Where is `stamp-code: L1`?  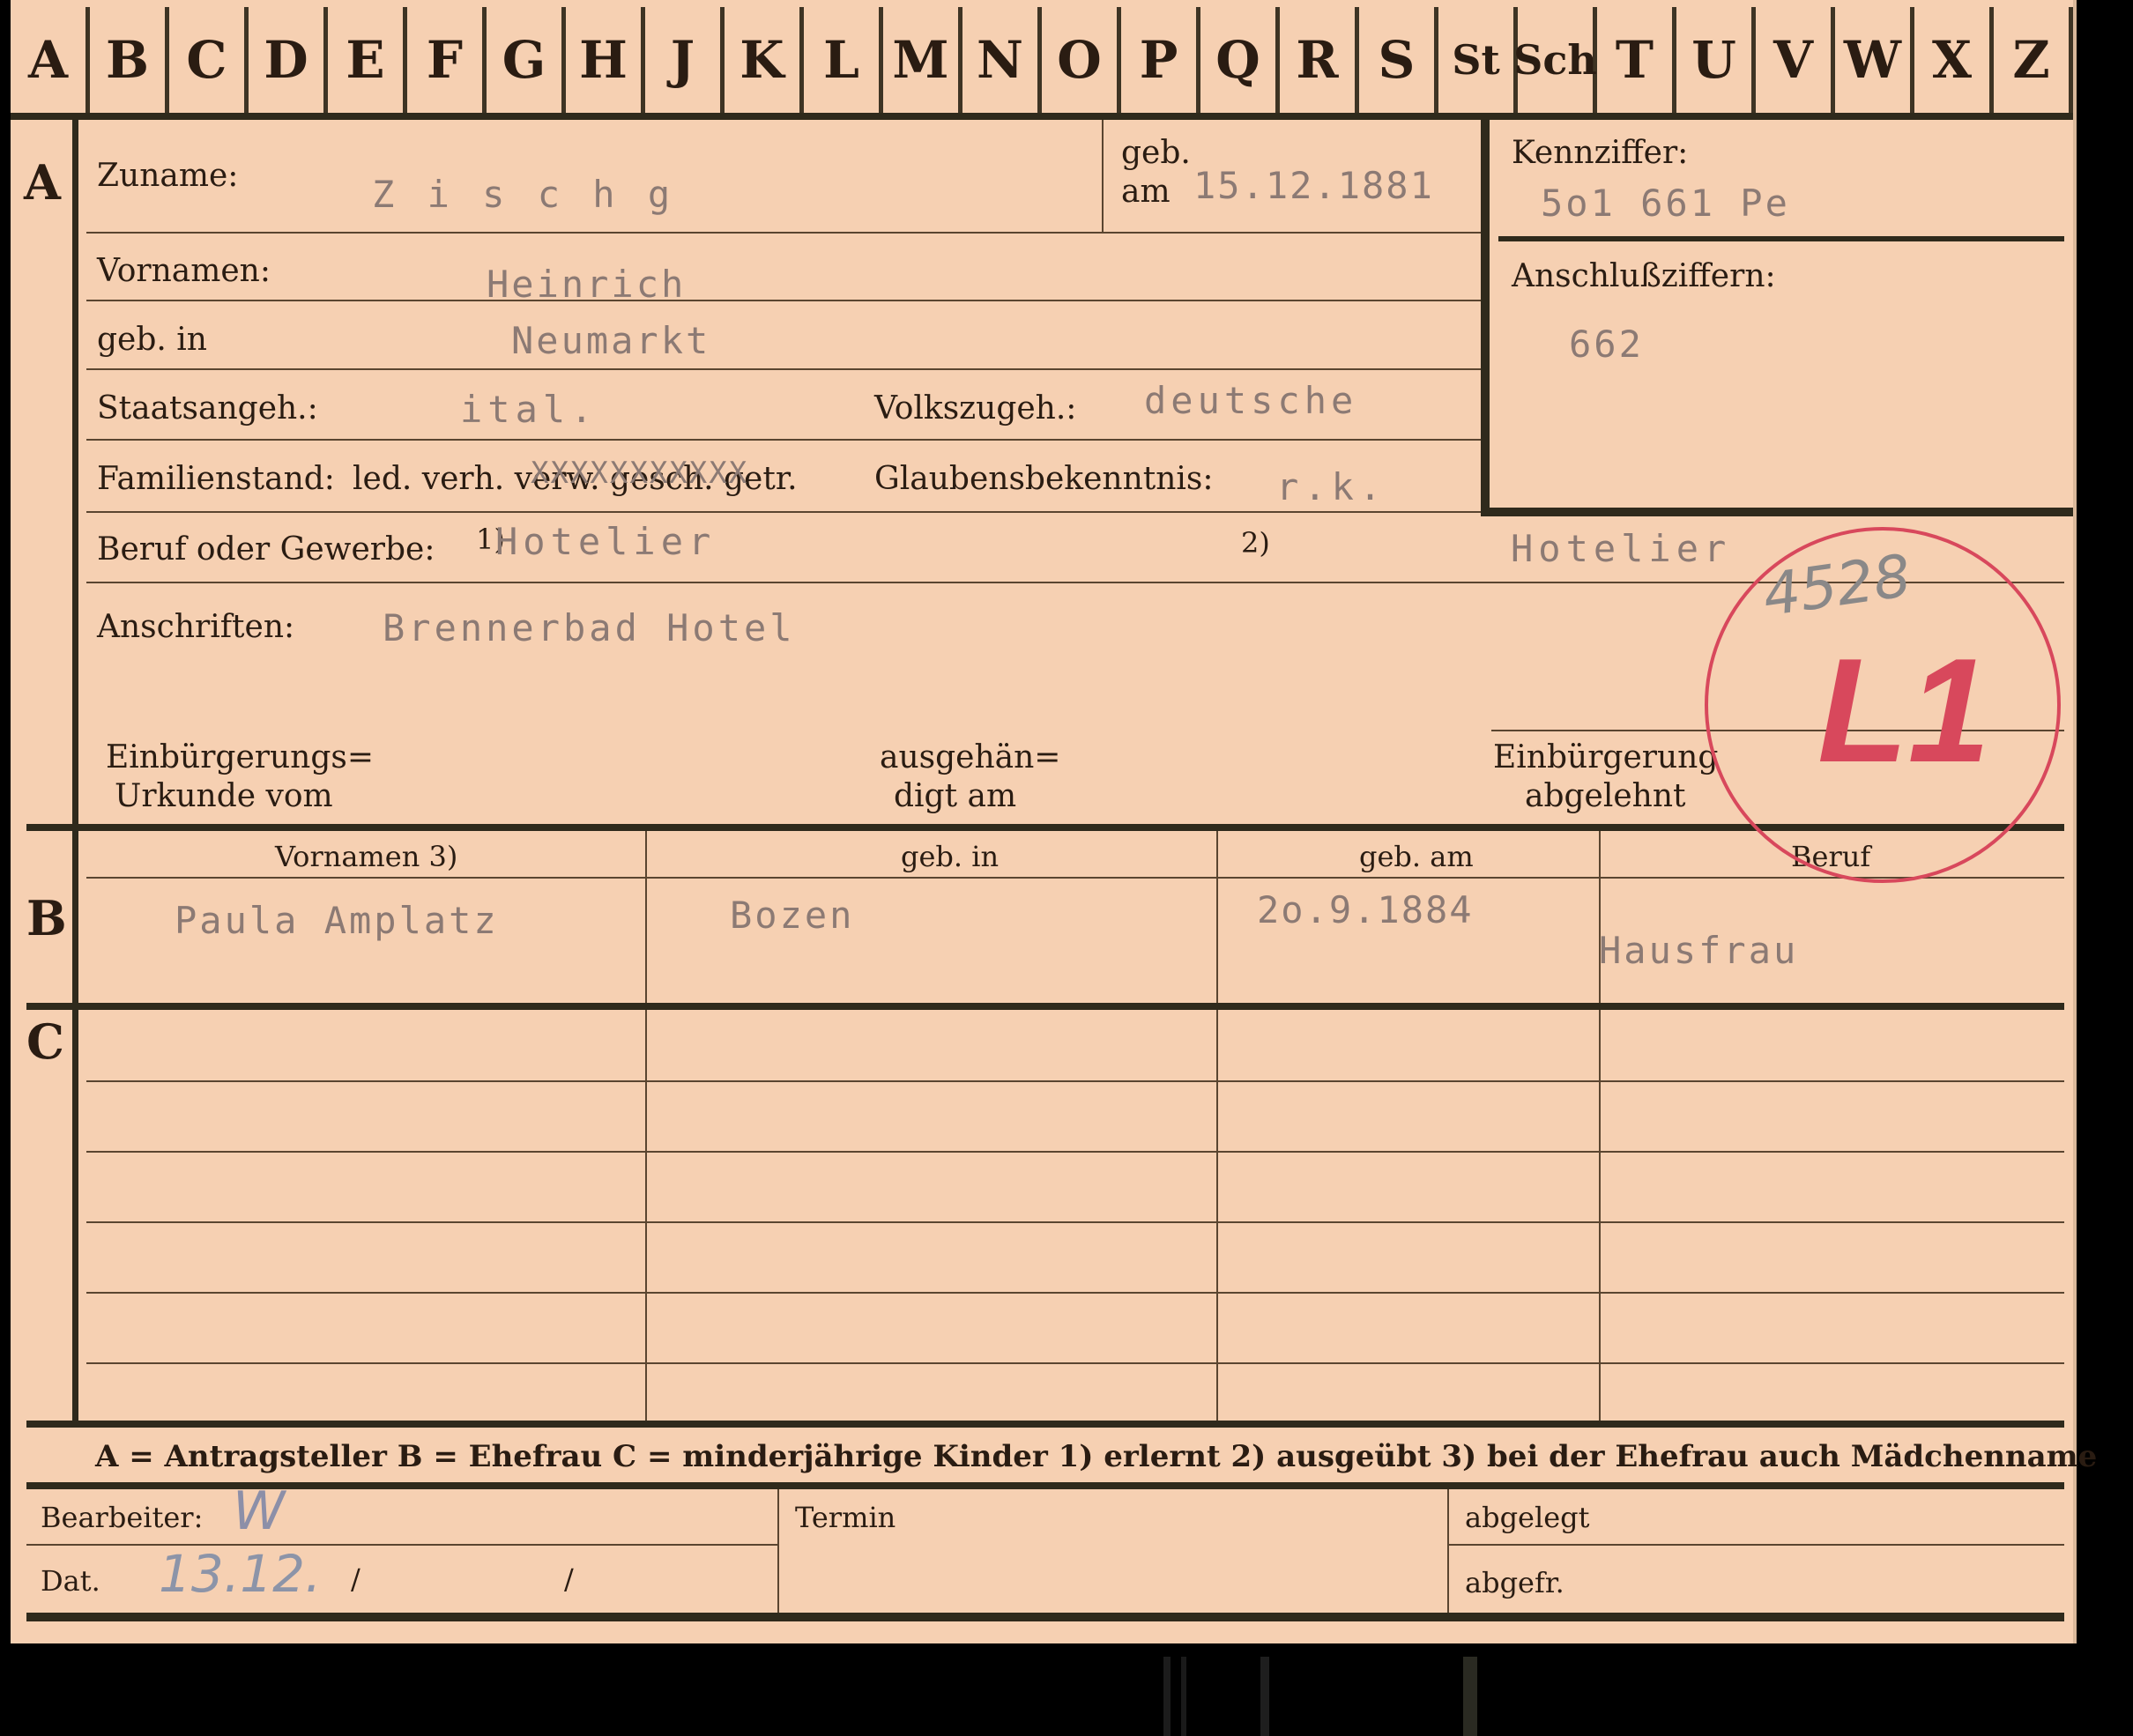 stamp-code: L1 is located at coordinates (1904, 710).